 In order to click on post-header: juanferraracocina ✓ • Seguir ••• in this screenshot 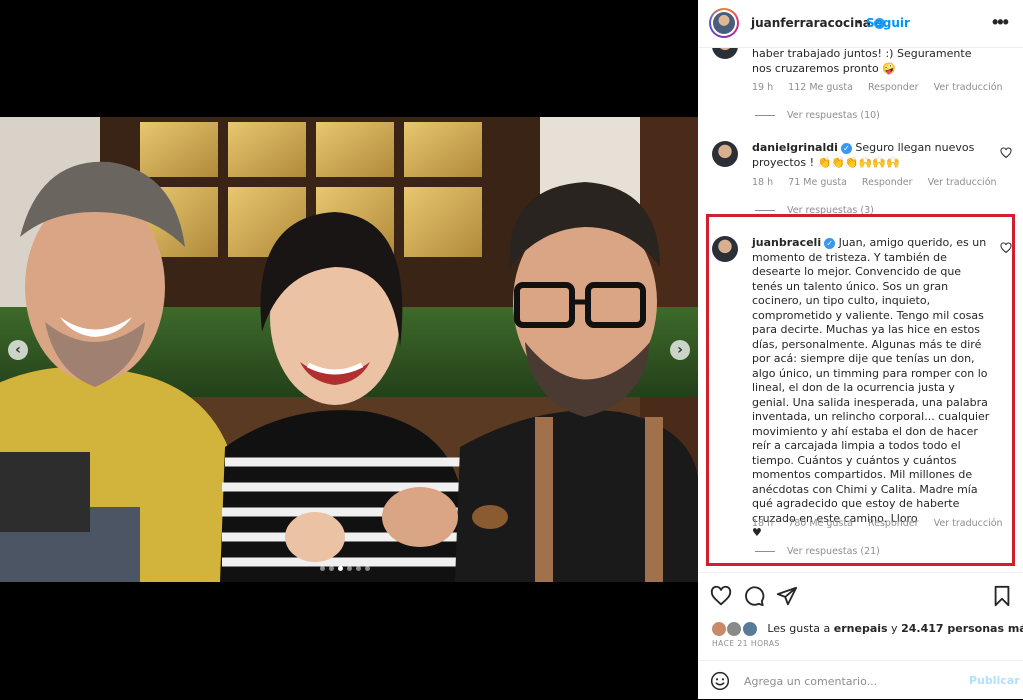, I will do `click(860, 24)`.